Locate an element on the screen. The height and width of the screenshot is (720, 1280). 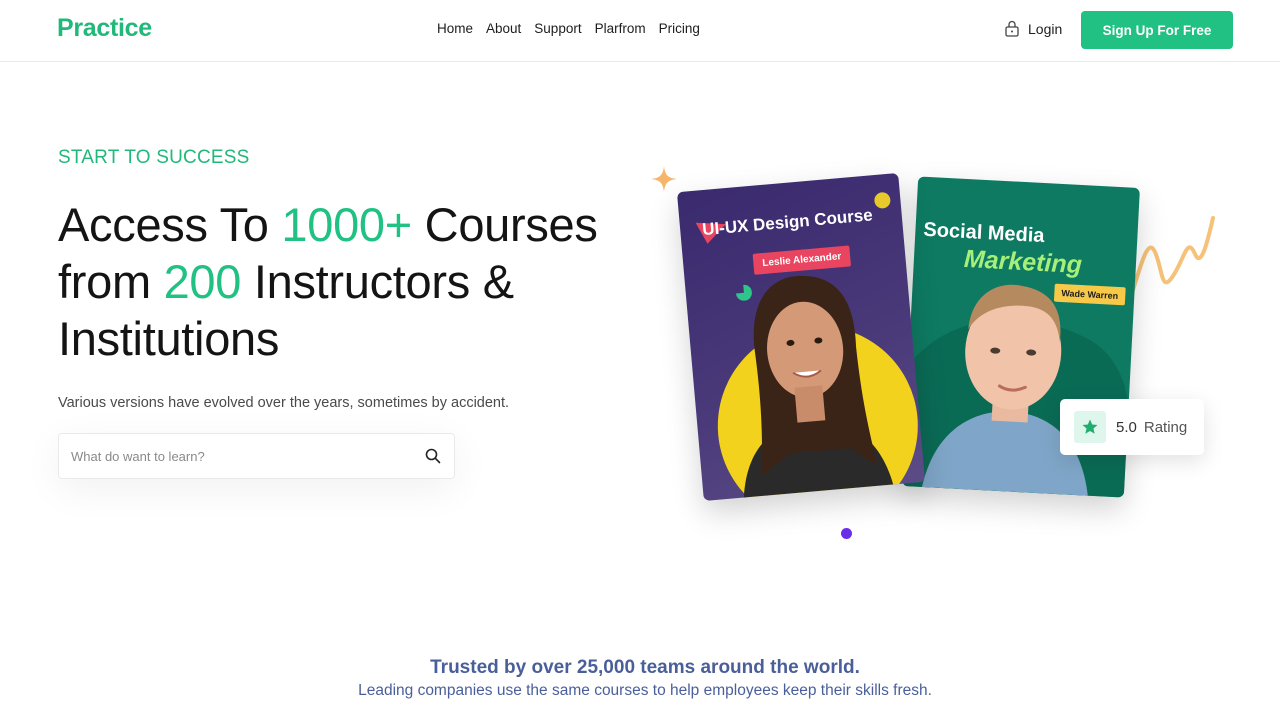
card2-instructor-tag: Wade Warren is located at coordinates (1089, 294).